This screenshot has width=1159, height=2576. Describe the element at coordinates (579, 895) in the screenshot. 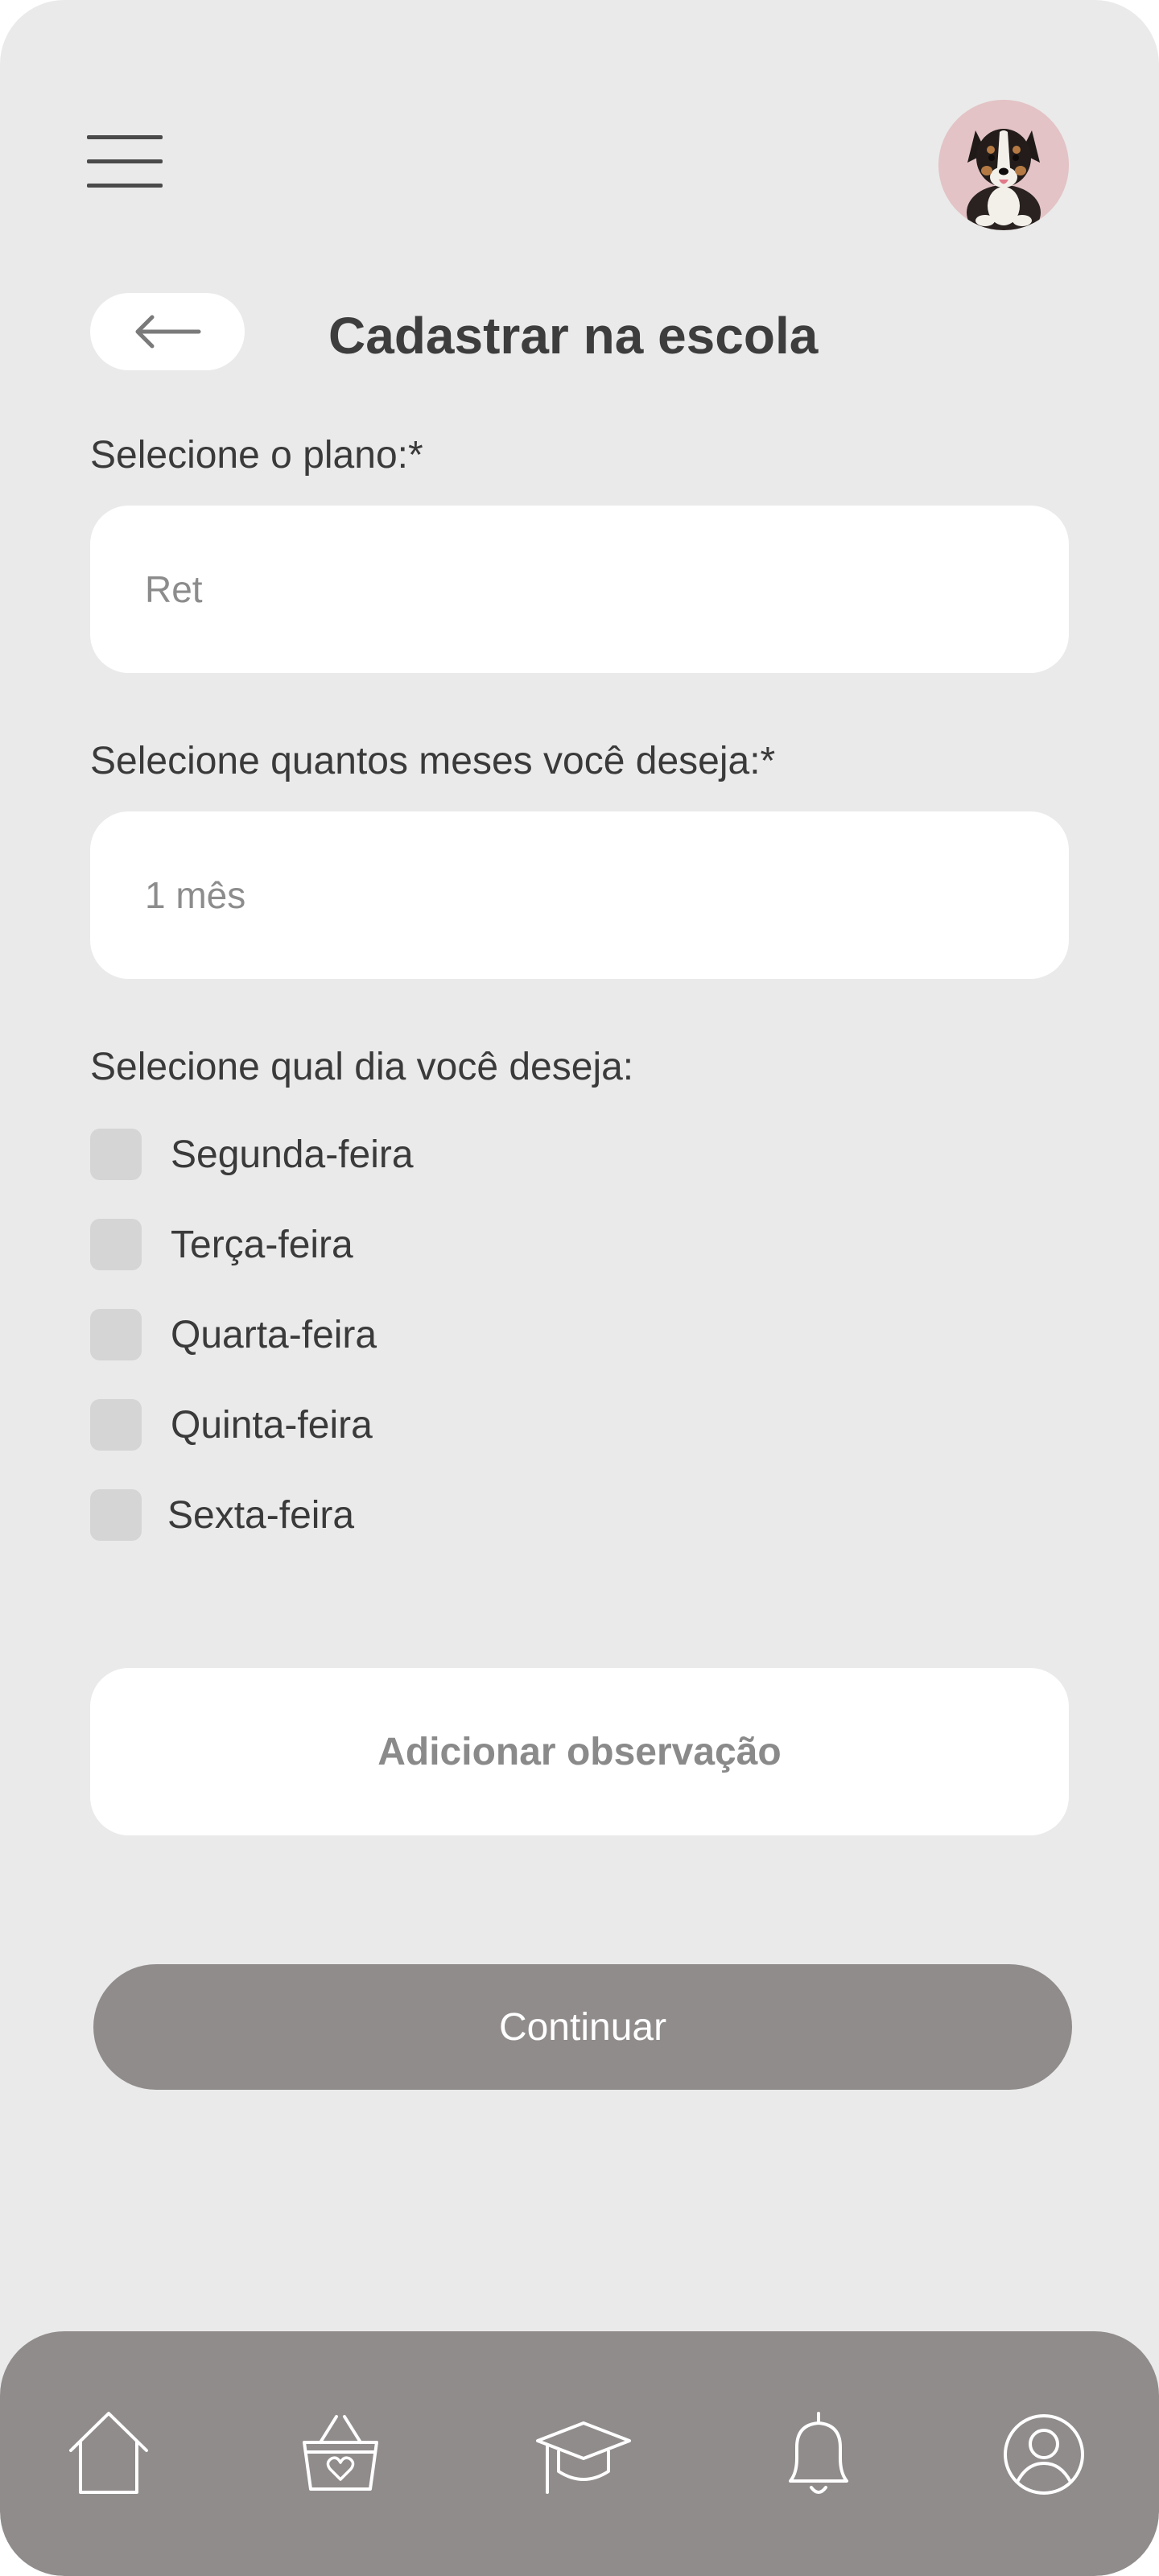

I see `months-select: 1 mês` at that location.